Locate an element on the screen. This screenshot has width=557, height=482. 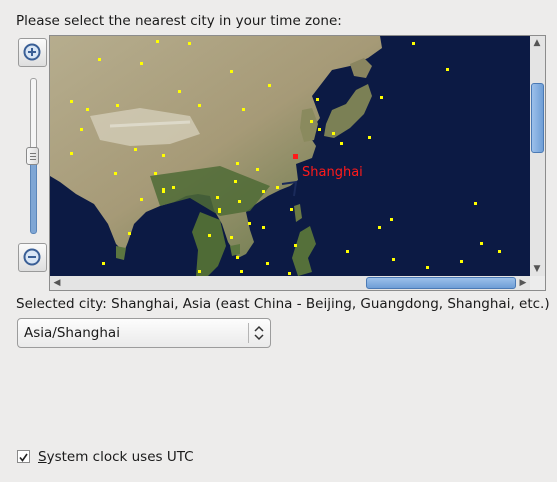
zoom-slider-thumb is located at coordinates (32, 156).